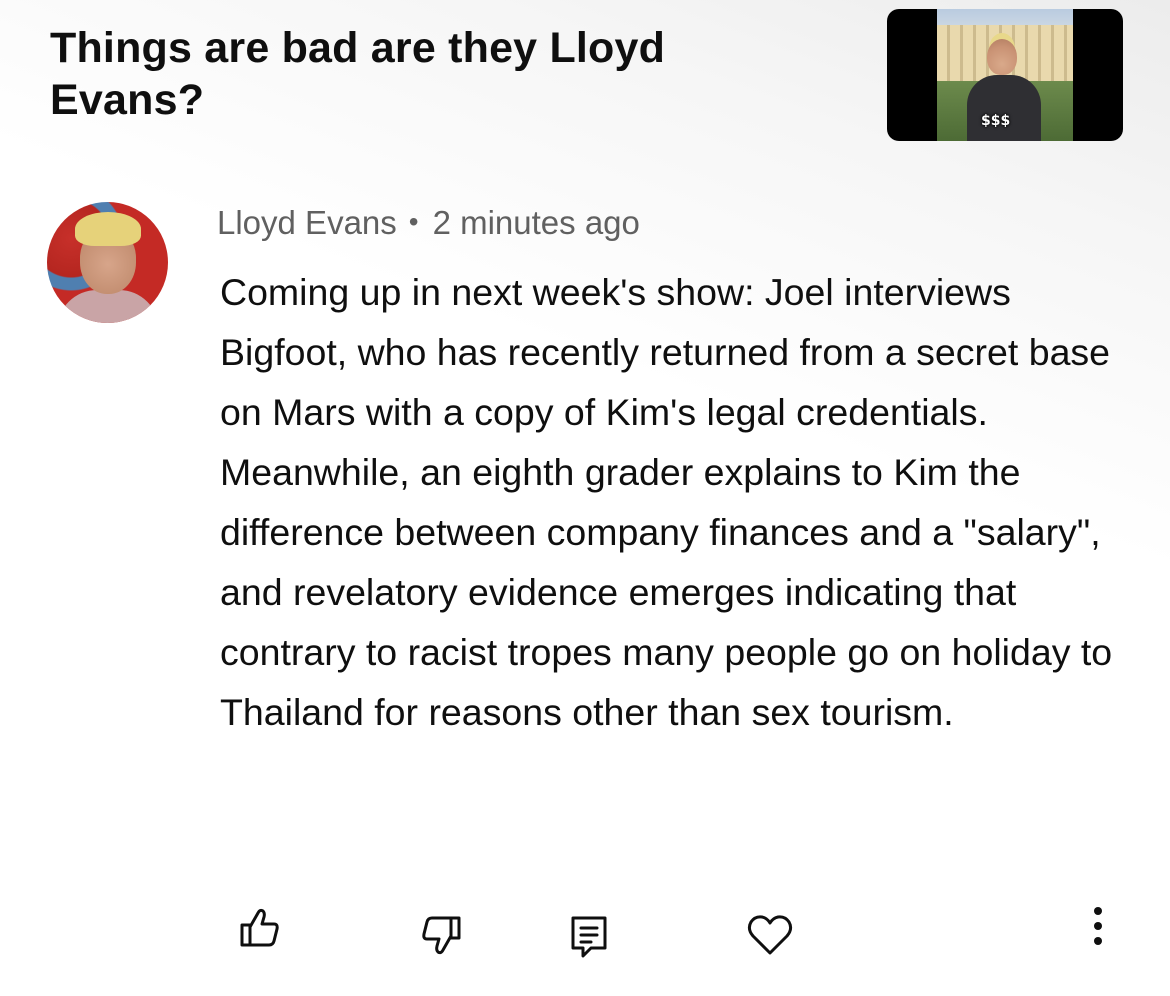  I want to click on thumbnail-overlay-text: $$$, so click(996, 121).